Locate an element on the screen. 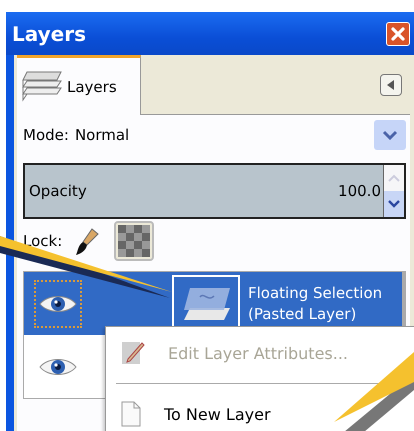 This screenshot has height=431, width=414. decrement-button is located at coordinates (394, 204).